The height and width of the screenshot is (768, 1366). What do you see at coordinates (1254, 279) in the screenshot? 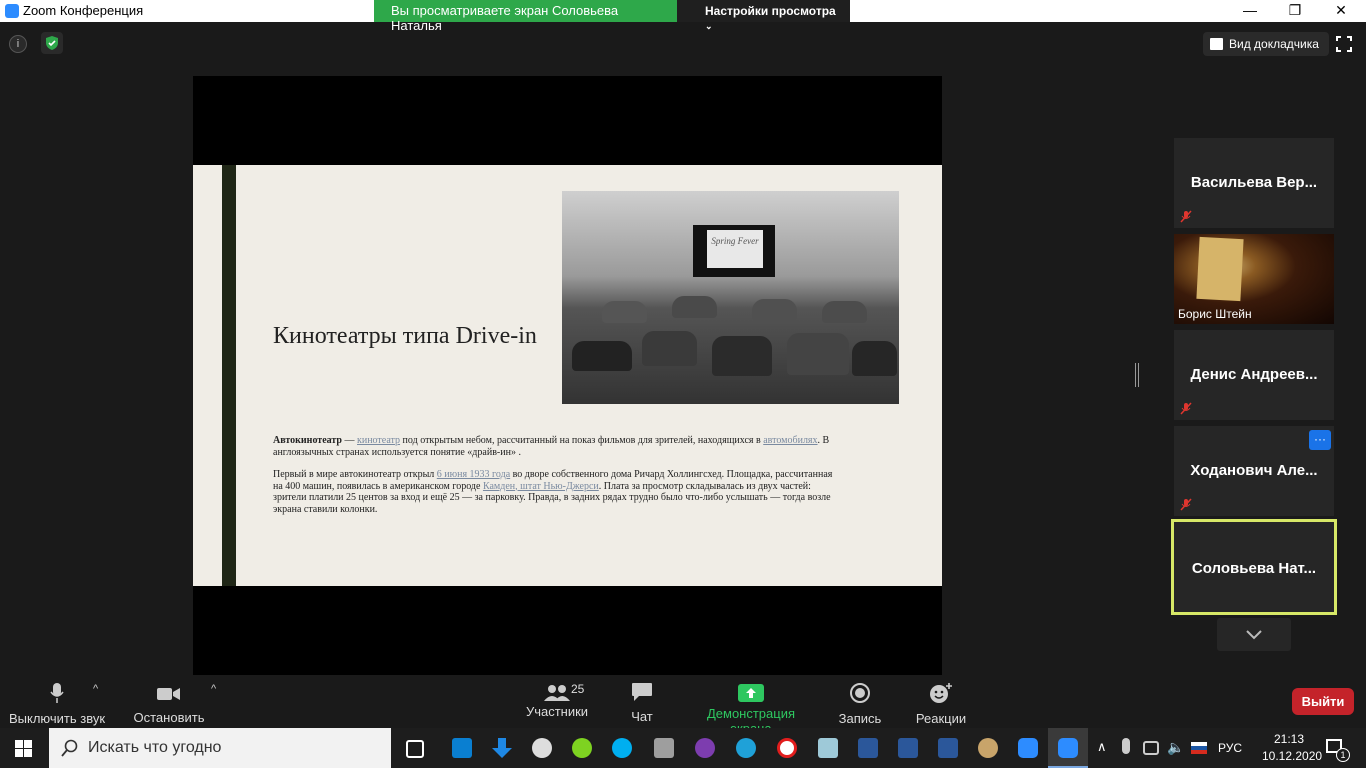
I see `participant-tile: Борис Штейн` at bounding box center [1254, 279].